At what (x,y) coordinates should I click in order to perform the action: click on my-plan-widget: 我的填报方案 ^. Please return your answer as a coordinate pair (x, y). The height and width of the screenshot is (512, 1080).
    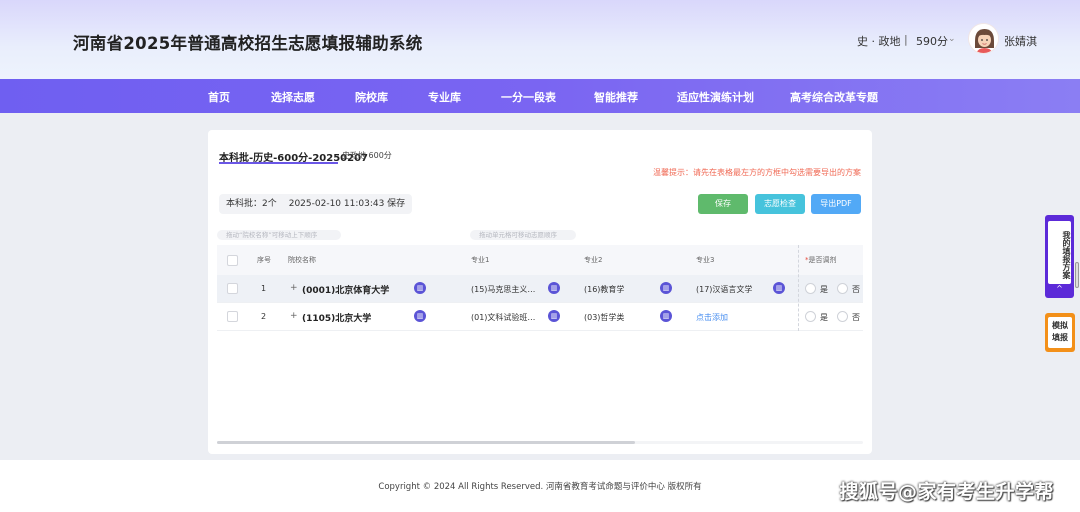
    Looking at the image, I should click on (1059, 256).